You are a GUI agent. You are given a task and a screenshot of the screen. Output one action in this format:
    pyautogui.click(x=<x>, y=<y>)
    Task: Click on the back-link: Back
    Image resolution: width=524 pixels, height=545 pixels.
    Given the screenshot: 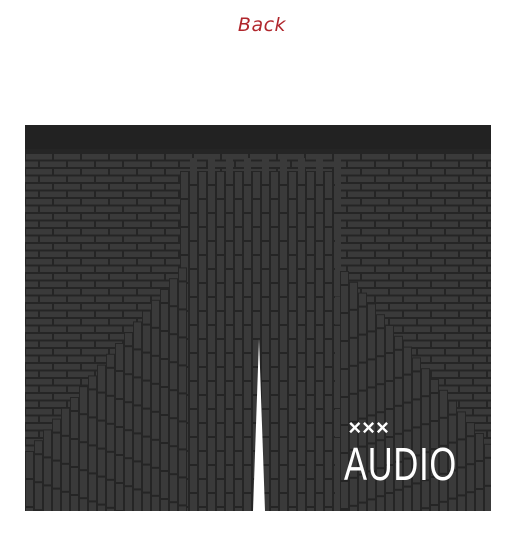 What is the action you would take?
    pyautogui.click(x=262, y=25)
    